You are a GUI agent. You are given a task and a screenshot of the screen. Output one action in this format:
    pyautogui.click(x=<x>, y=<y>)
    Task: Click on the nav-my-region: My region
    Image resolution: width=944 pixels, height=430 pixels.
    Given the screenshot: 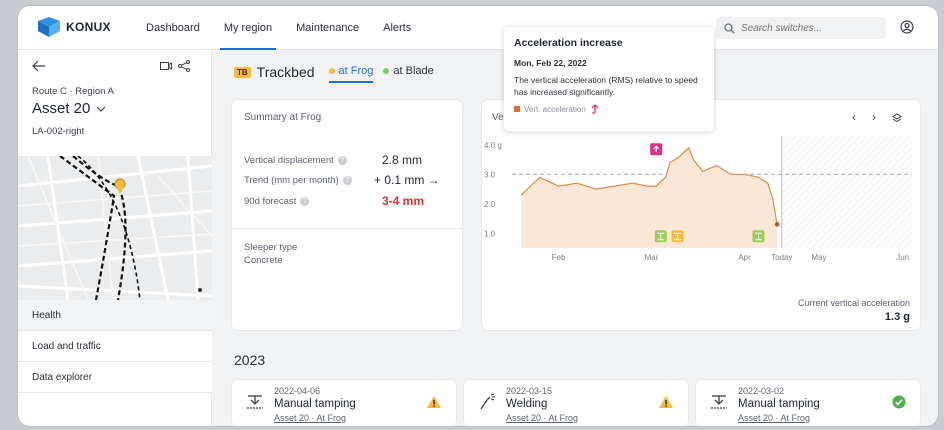 What is the action you would take?
    pyautogui.click(x=248, y=28)
    